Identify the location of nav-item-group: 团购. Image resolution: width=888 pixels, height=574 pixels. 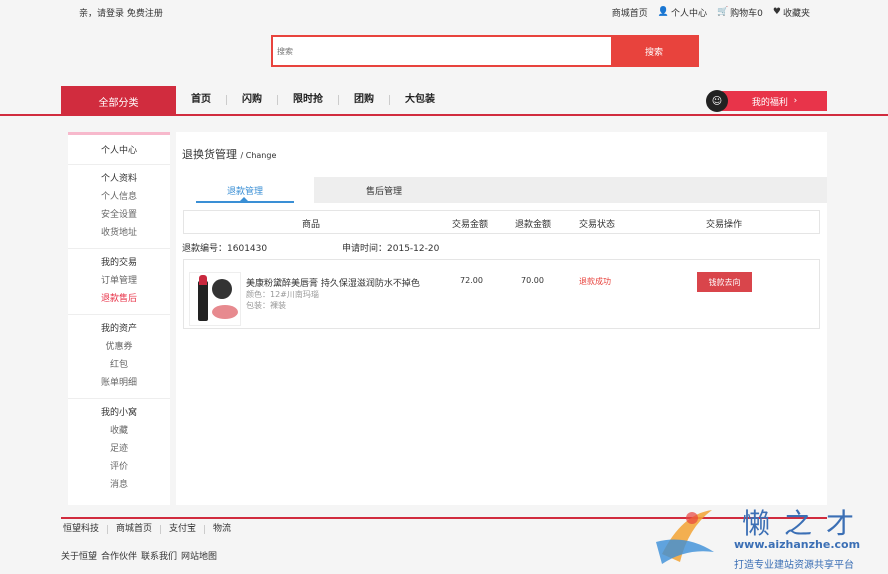
(364, 100).